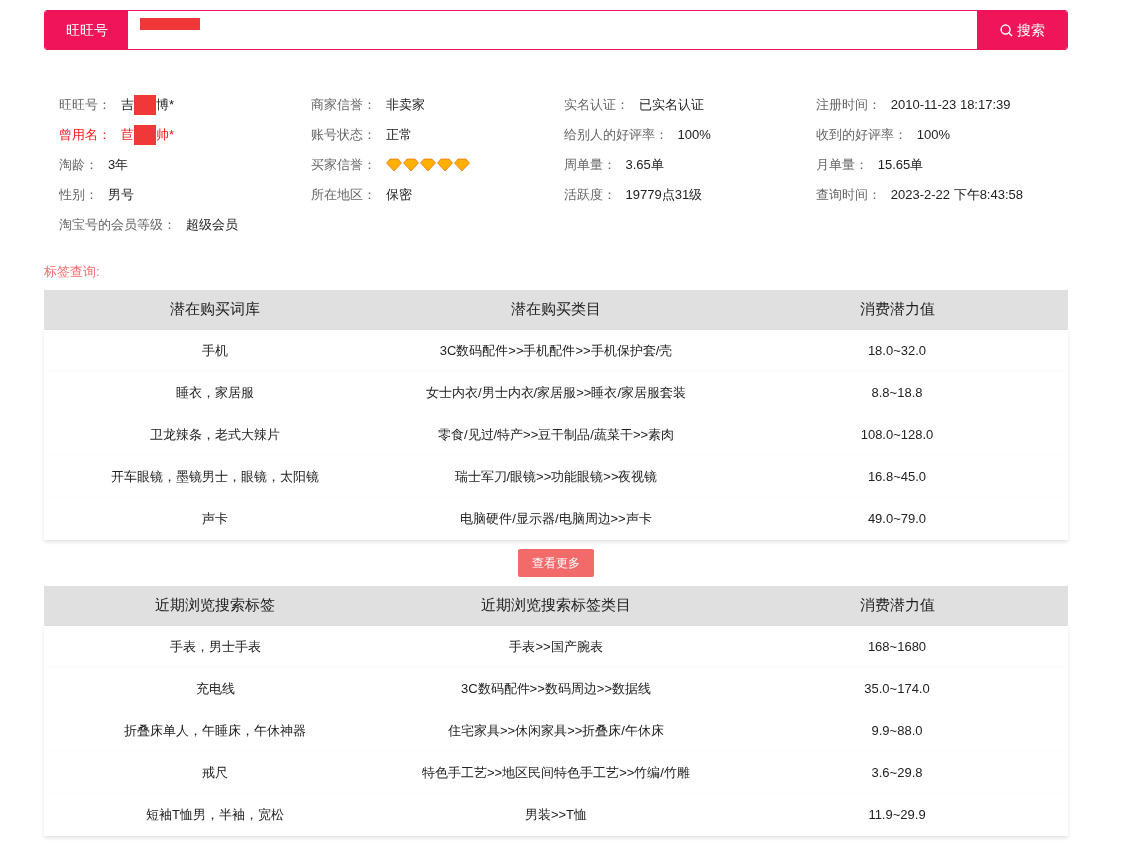 The height and width of the screenshot is (849, 1132). What do you see at coordinates (406, 105) in the screenshot?
I see `field-value: 非卖家` at bounding box center [406, 105].